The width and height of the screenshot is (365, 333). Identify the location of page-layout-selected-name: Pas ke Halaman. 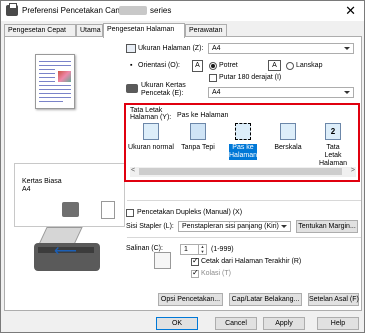
(203, 115).